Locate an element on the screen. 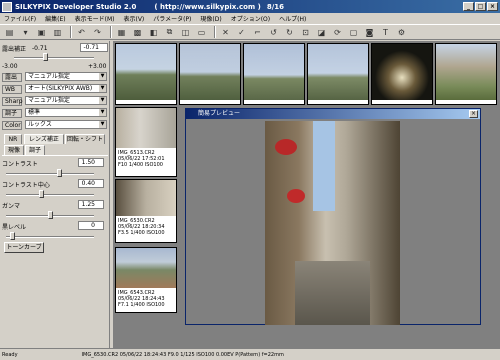 The height and width of the screenshot is (360, 500). tab-rotate-shift: 回転・シフト is located at coordinates (85, 139).